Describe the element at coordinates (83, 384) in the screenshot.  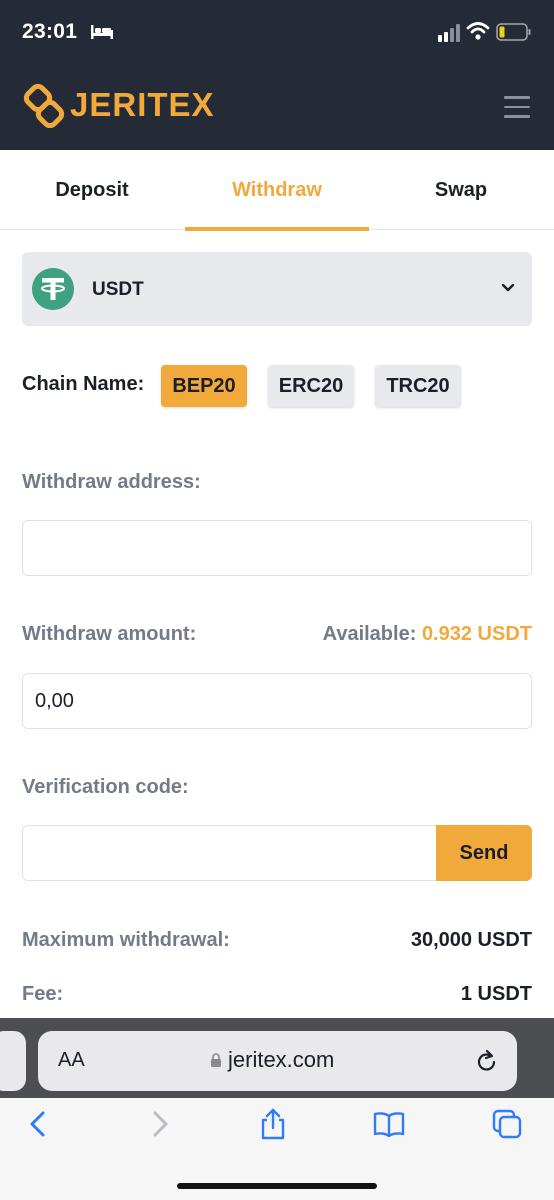
I see `chain-name-label: Chain Name:` at that location.